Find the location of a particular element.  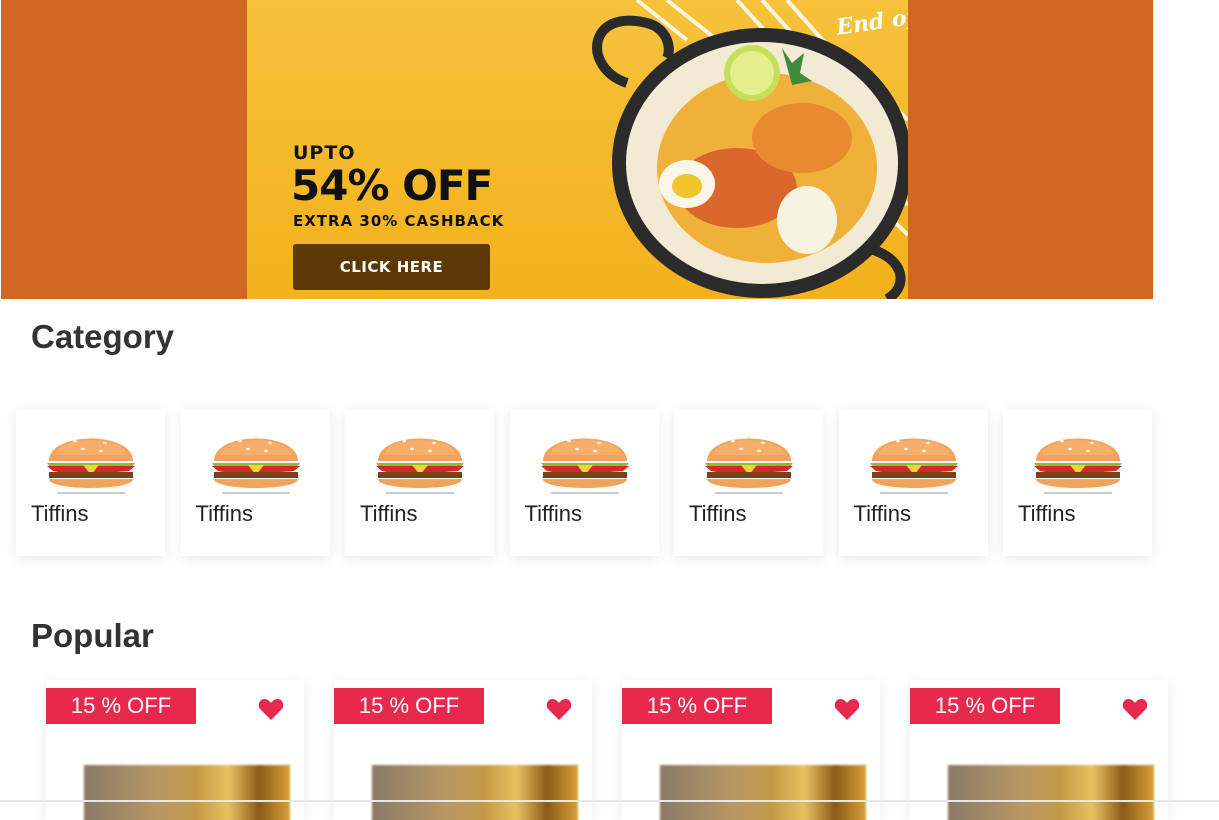

popular-title: Popular is located at coordinates (92, 635).